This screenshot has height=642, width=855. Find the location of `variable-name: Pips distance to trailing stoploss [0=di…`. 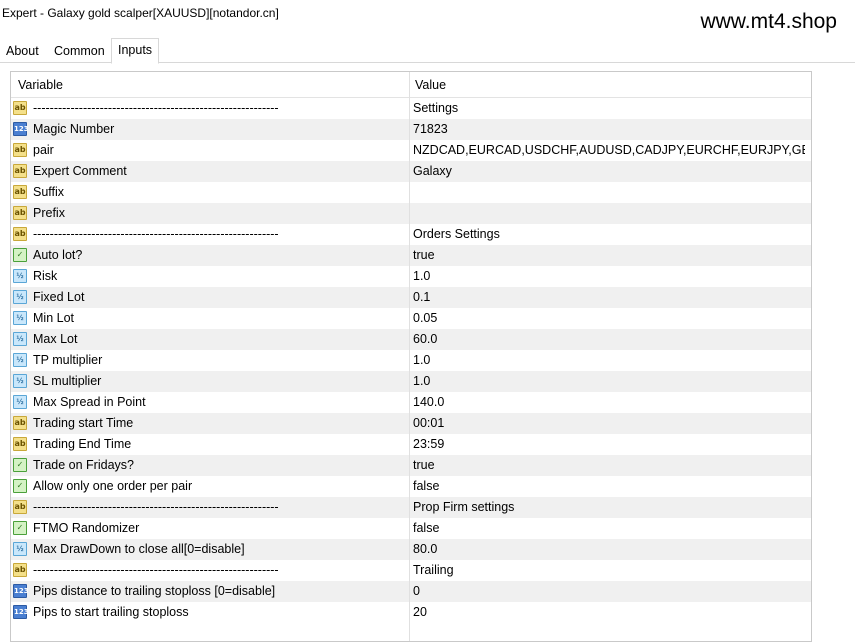

variable-name: Pips distance to trailing stoploss [0=di… is located at coordinates (154, 591).